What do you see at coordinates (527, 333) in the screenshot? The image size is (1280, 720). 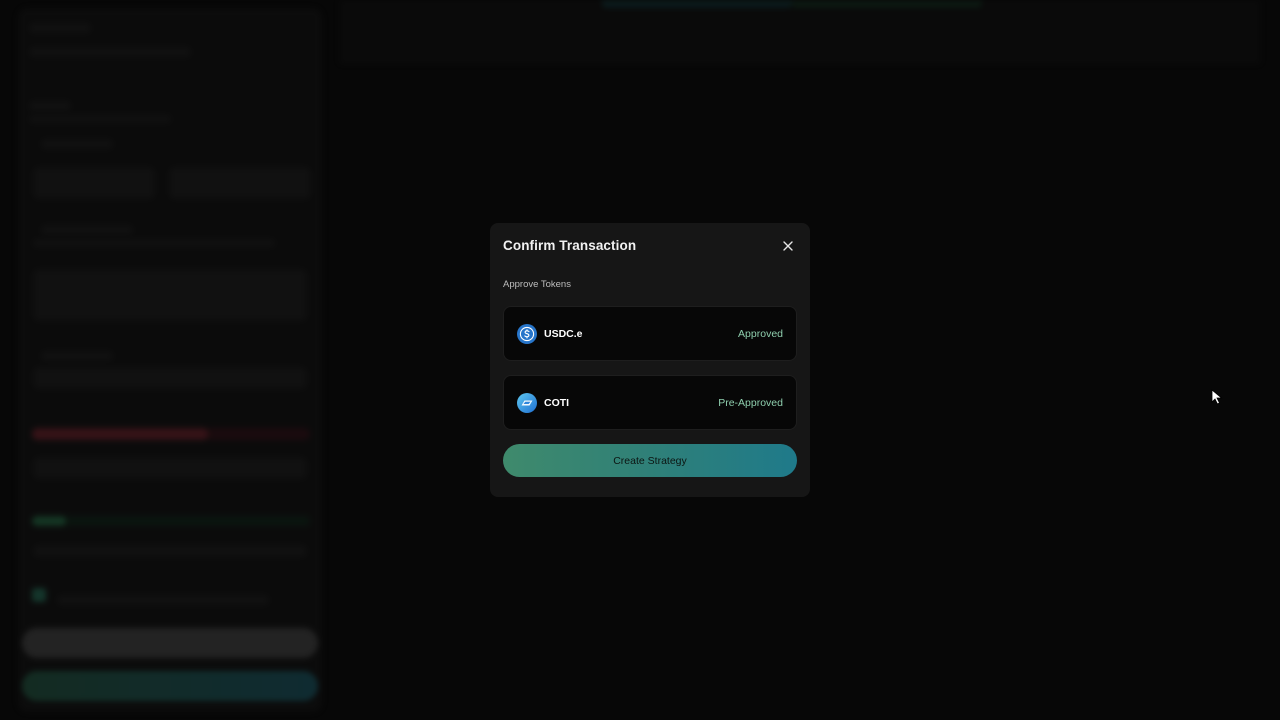 I see `usdc-icon` at bounding box center [527, 333].